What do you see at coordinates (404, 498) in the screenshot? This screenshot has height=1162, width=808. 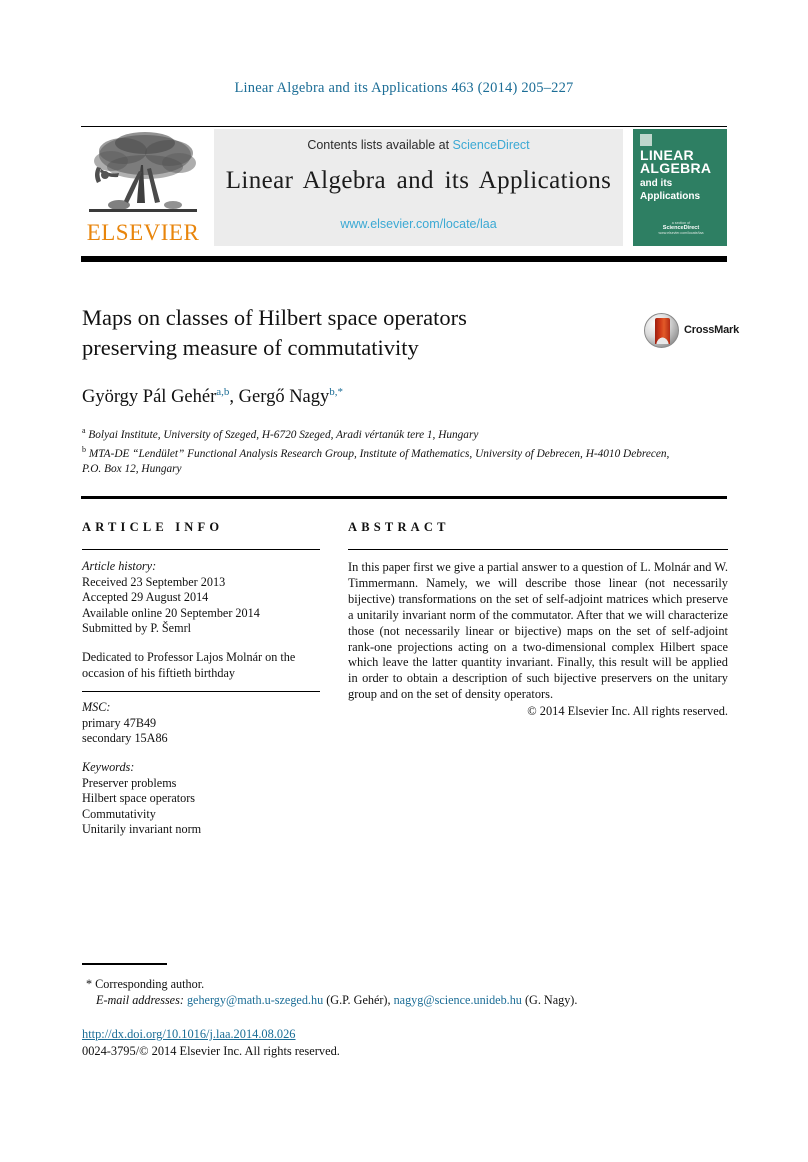 I see `info-section-top-bar` at bounding box center [404, 498].